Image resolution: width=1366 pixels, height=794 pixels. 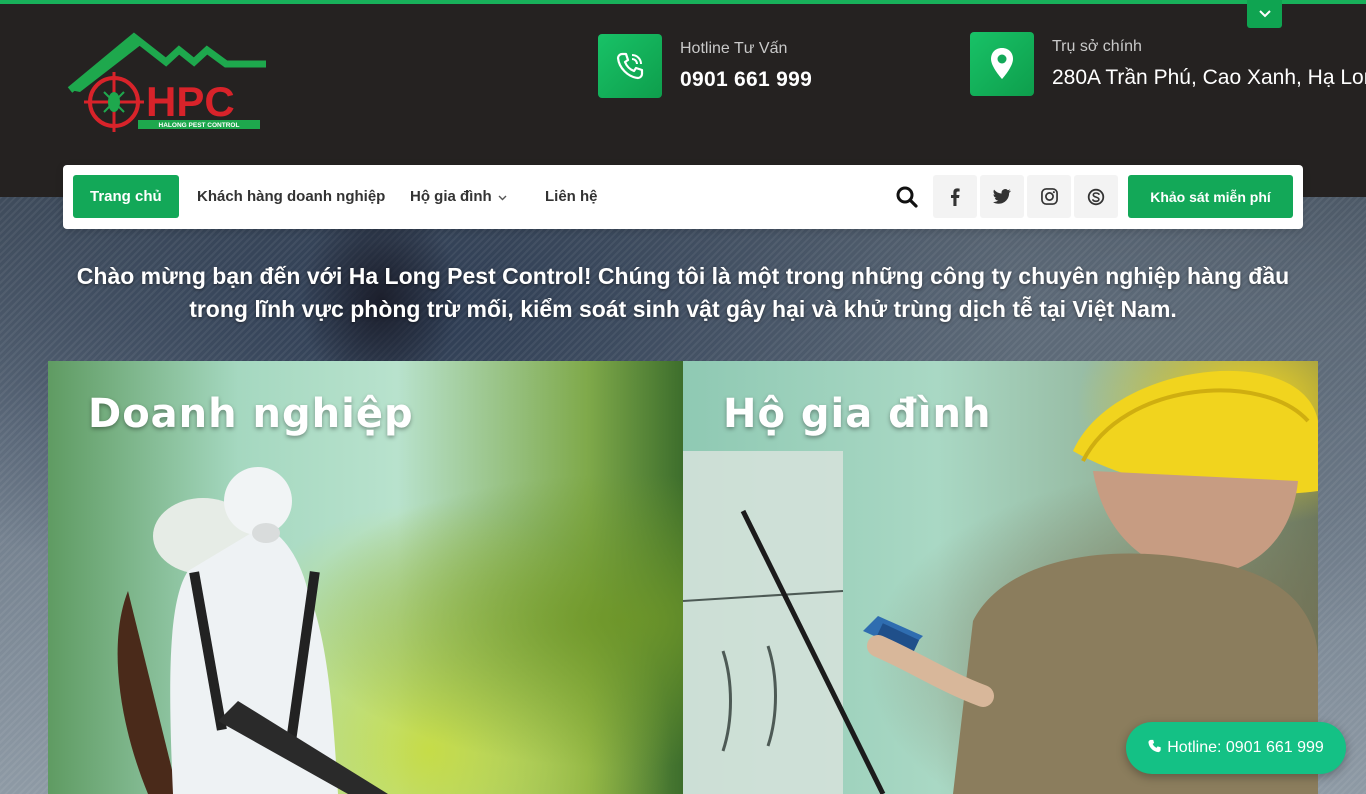 I want to click on search-icon, so click(x=907, y=197).